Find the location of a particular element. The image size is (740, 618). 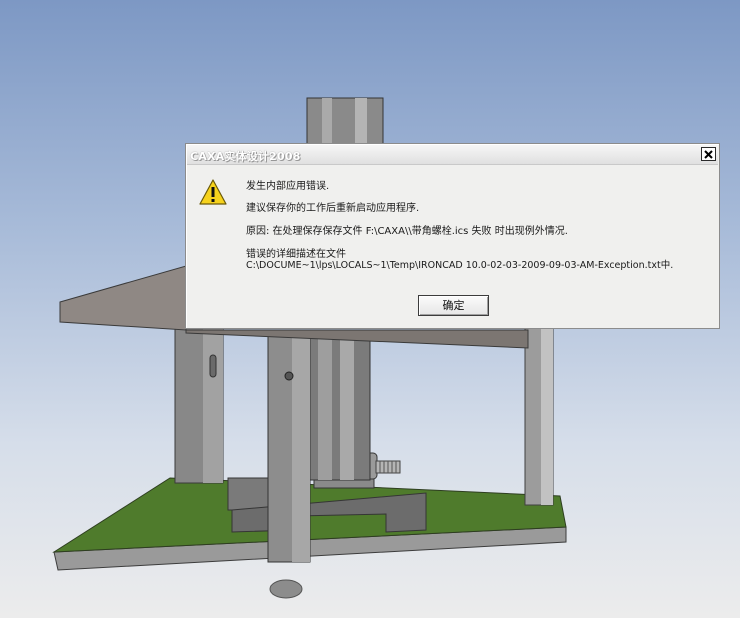

dialog-title: CAXA实体设计2008 is located at coordinates (245, 156).